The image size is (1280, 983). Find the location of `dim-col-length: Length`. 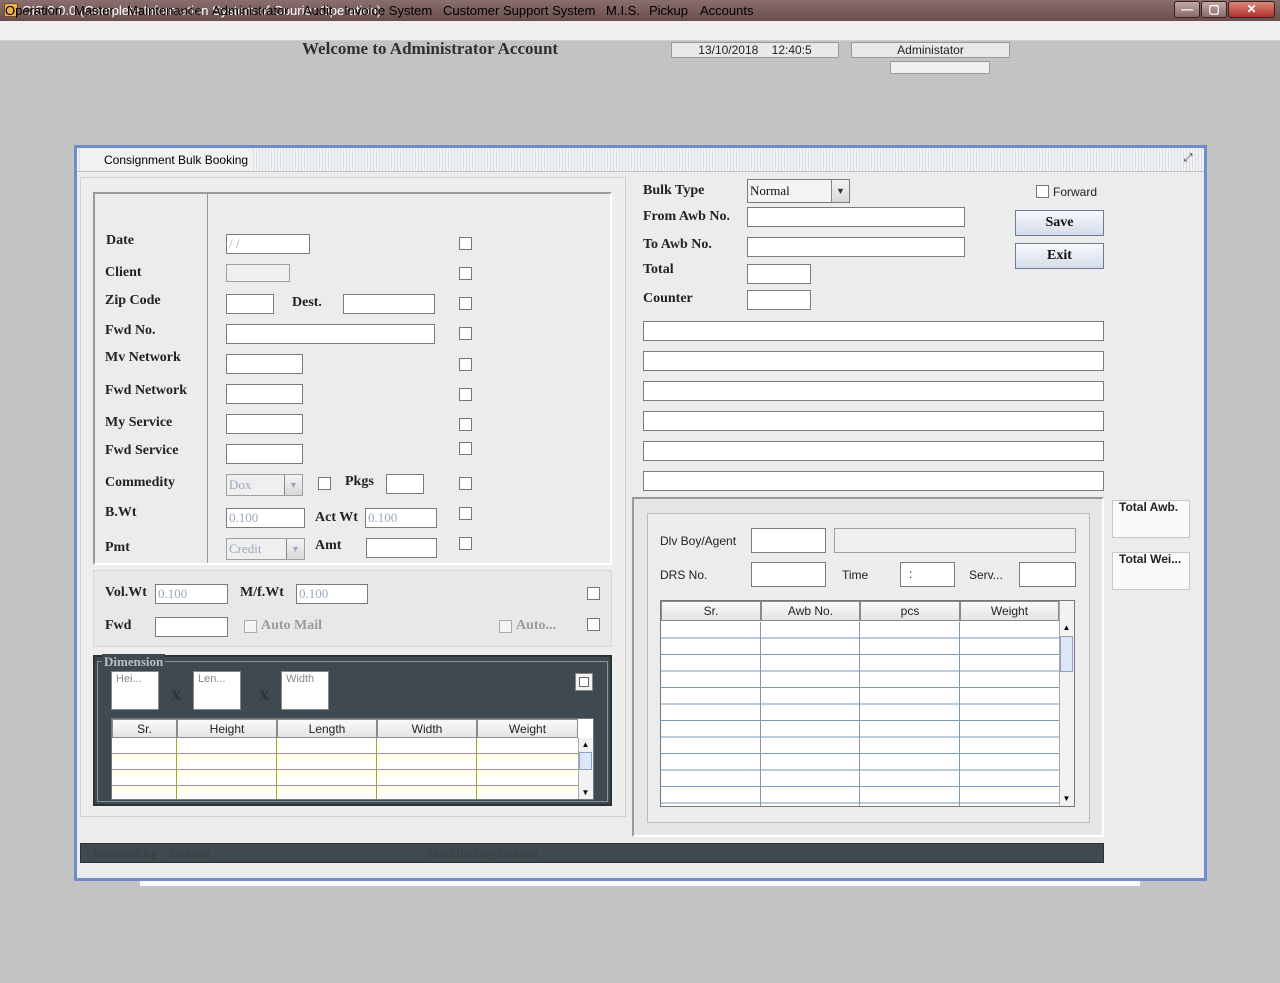

dim-col-length: Length is located at coordinates (327, 728).